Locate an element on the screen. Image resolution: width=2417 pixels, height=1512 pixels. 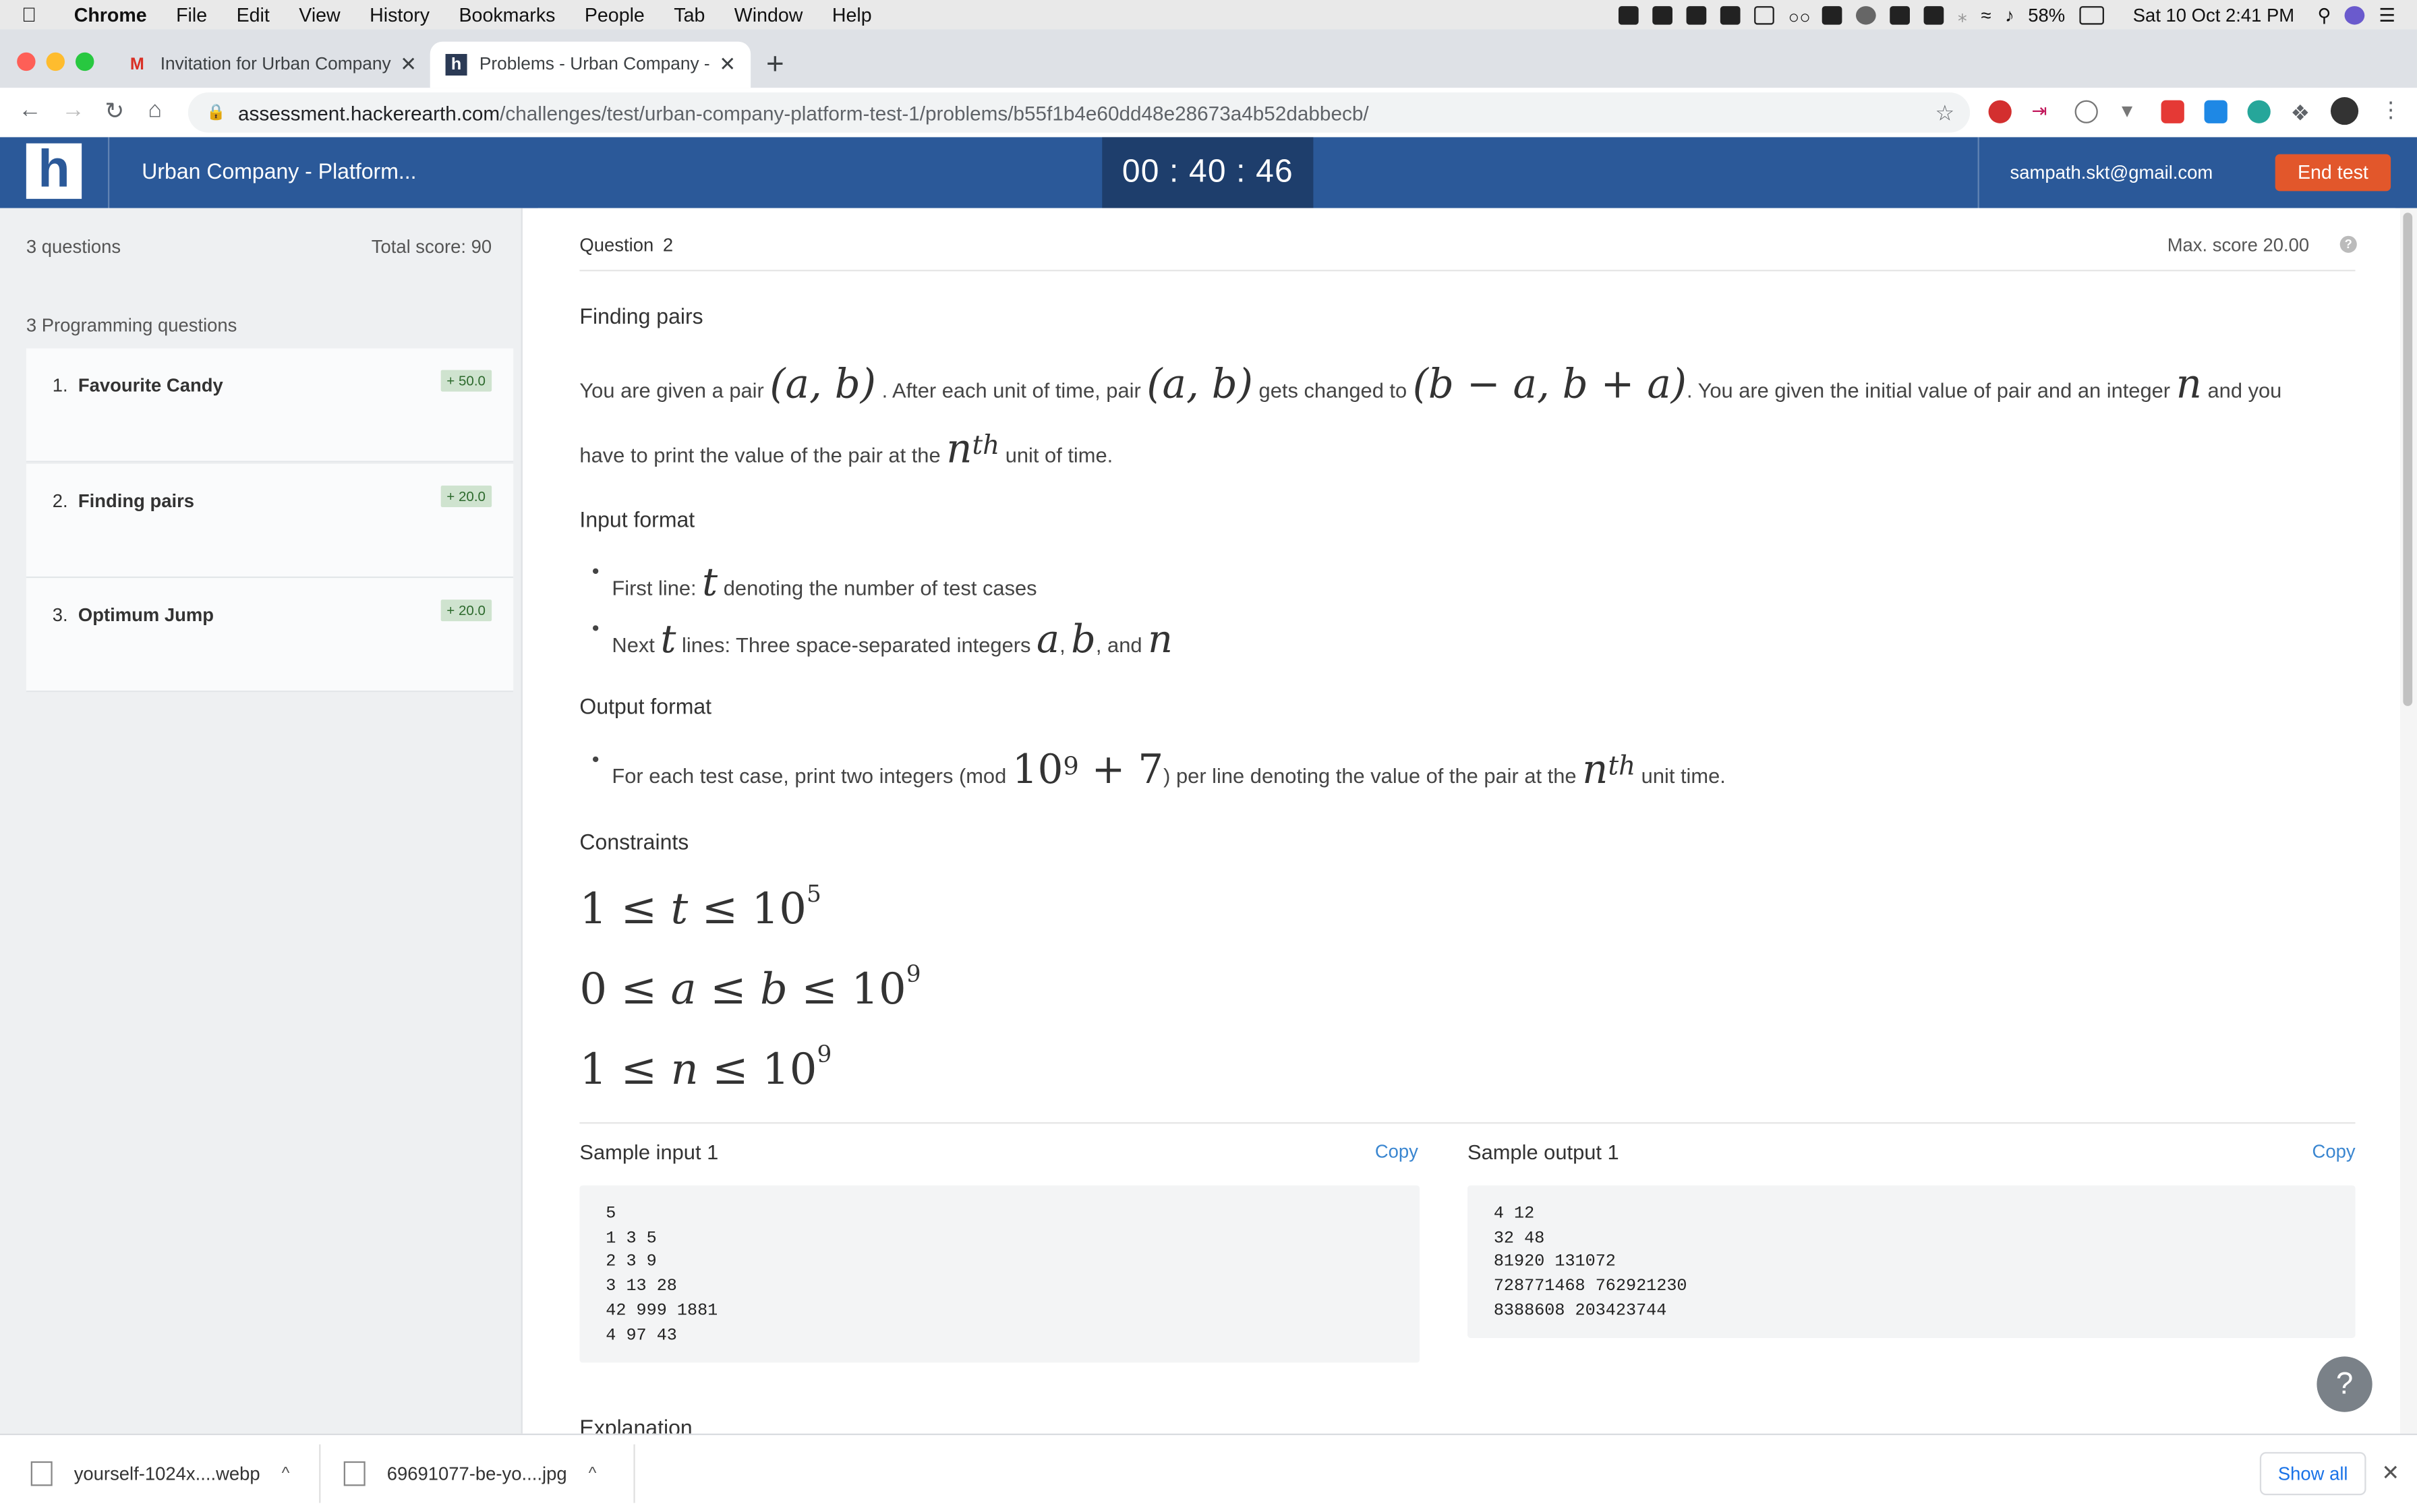
download-item: yourself-1024x....webp ^ is located at coordinates (160, 1473).